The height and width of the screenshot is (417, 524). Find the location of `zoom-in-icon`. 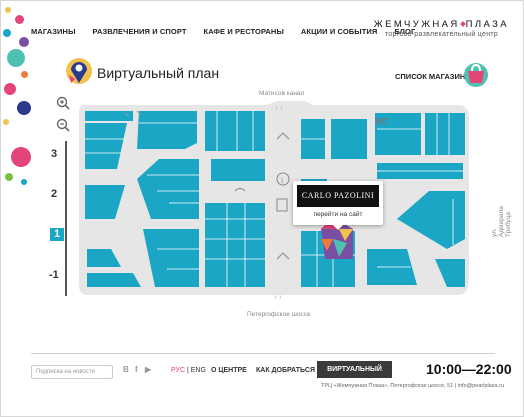

zoom-in-icon is located at coordinates (63, 103).